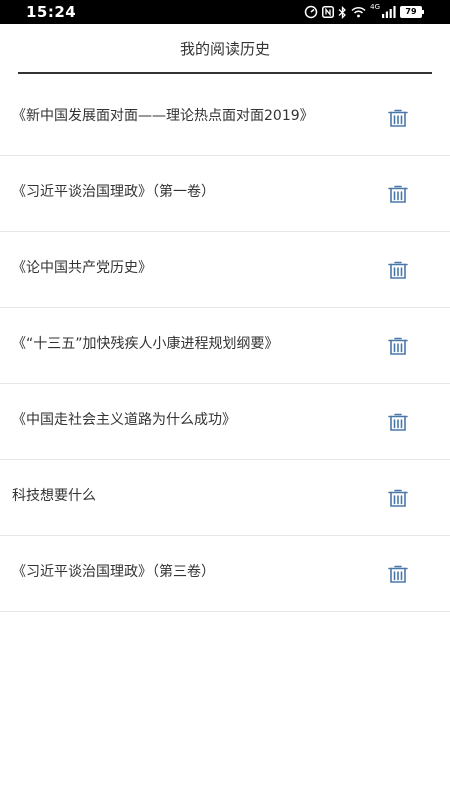 Image resolution: width=450 pixels, height=800 pixels. I want to click on history-item: 《“十三五”加快残疾人小康进程规划纲要》, so click(225, 346).